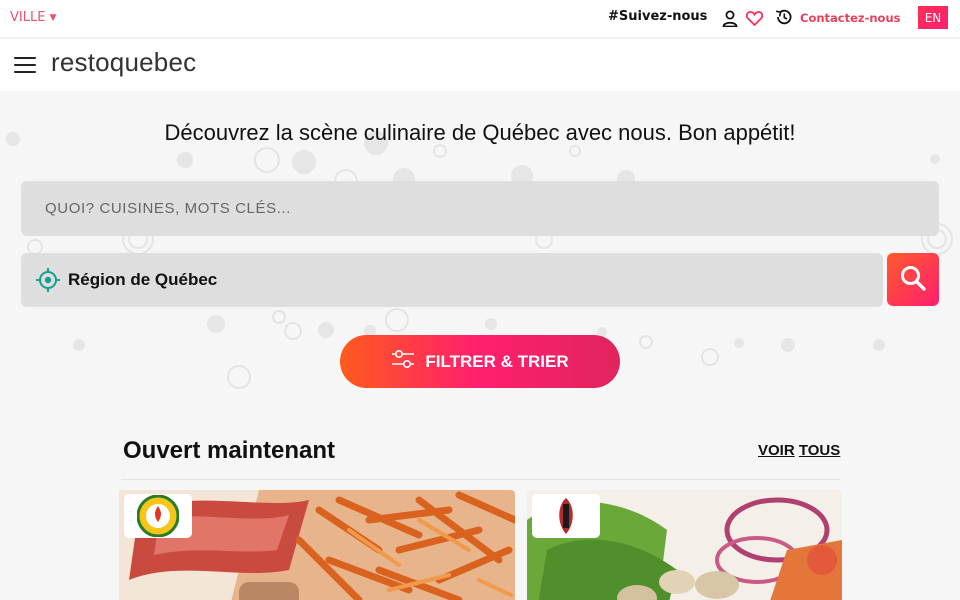 The image size is (960, 600). What do you see at coordinates (48, 282) in the screenshot?
I see `location-target-icon` at bounding box center [48, 282].